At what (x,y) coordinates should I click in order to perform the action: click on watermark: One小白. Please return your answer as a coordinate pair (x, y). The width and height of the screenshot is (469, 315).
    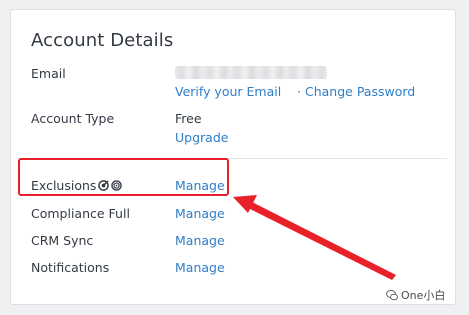
    Looking at the image, I should click on (415, 295).